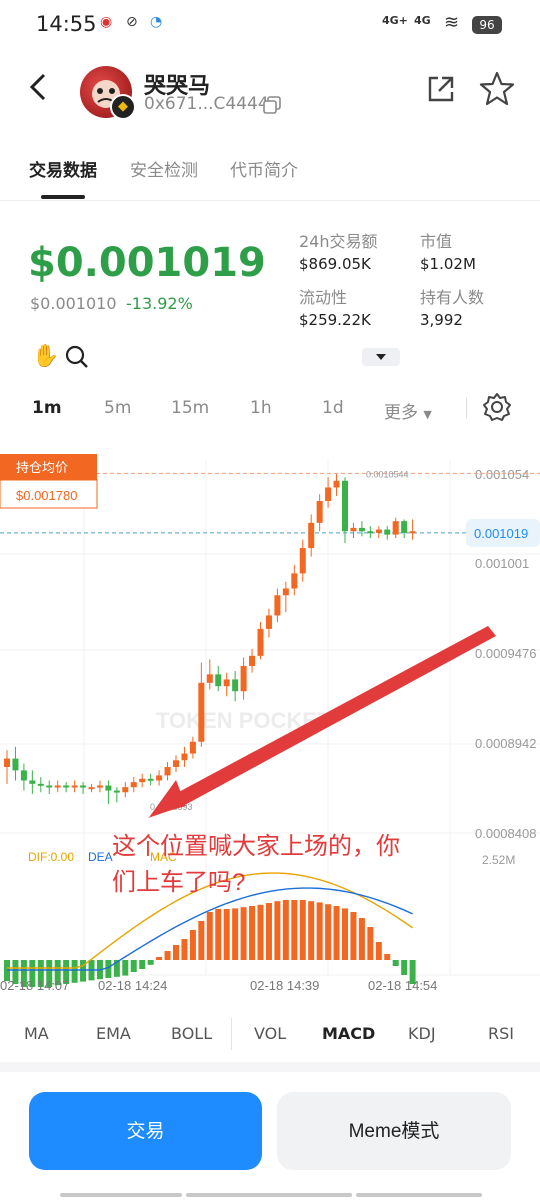 The image size is (540, 1200). Describe the element at coordinates (333, 408) in the screenshot. I see `timeframe-1d: 1d` at that location.